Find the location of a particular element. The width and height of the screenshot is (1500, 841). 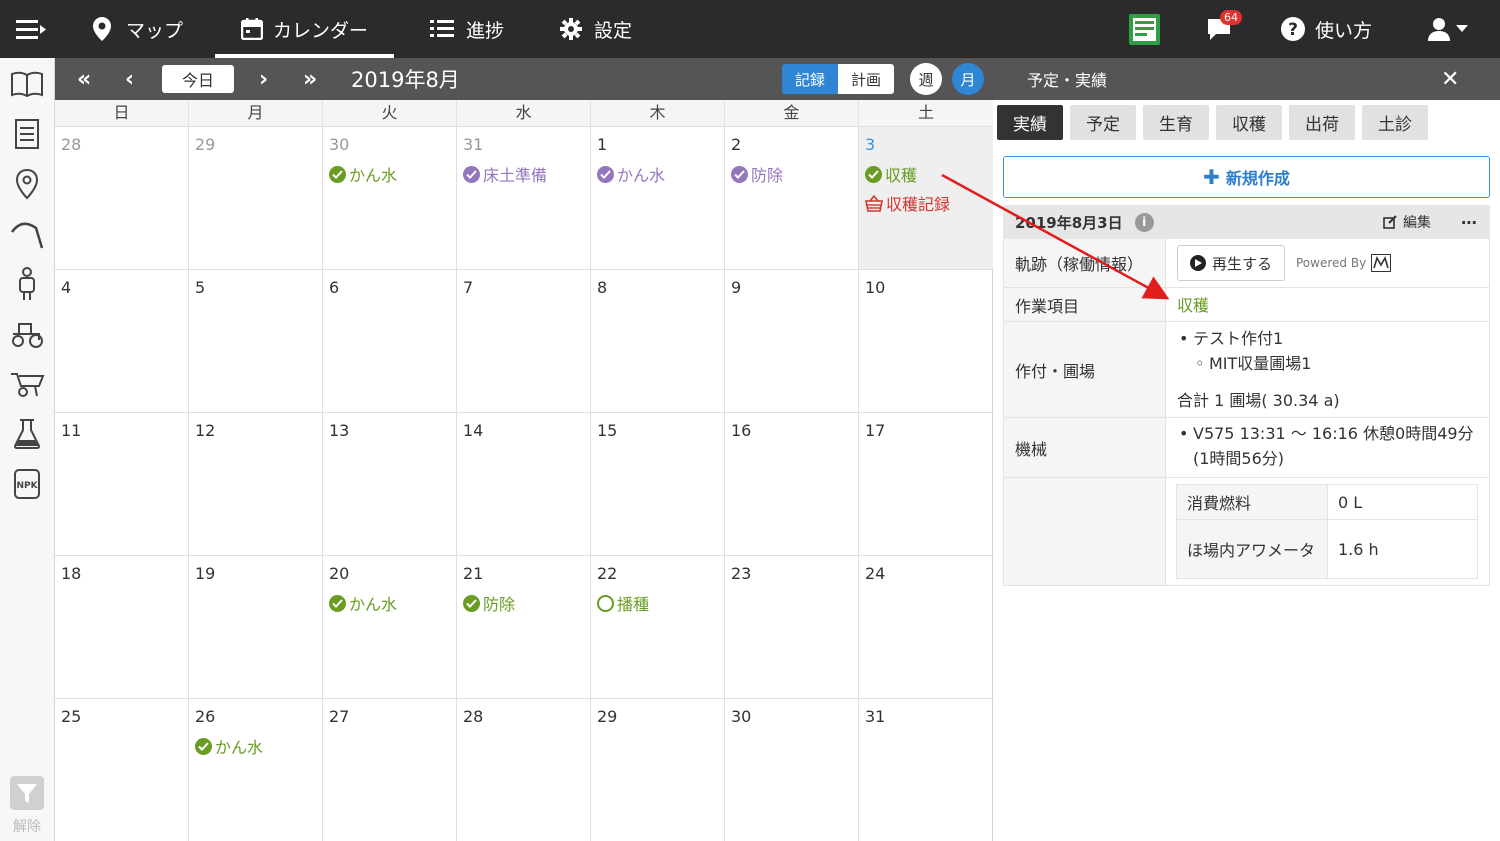

tractor-icon is located at coordinates (27, 334).